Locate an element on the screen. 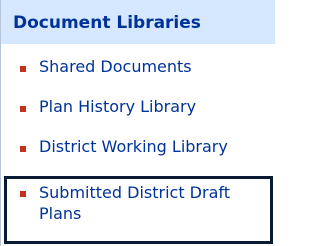  nav-link-label: Submitted District Draft Plans is located at coordinates (153, 203).